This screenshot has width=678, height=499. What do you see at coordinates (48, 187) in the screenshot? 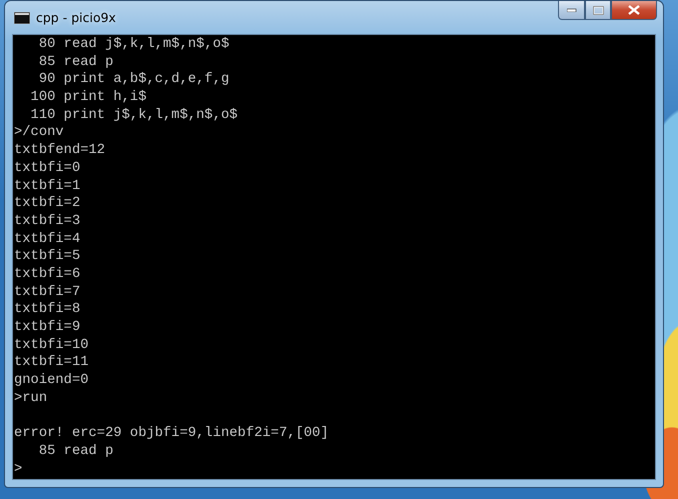
I see `console-line: txtbfi=1` at bounding box center [48, 187].